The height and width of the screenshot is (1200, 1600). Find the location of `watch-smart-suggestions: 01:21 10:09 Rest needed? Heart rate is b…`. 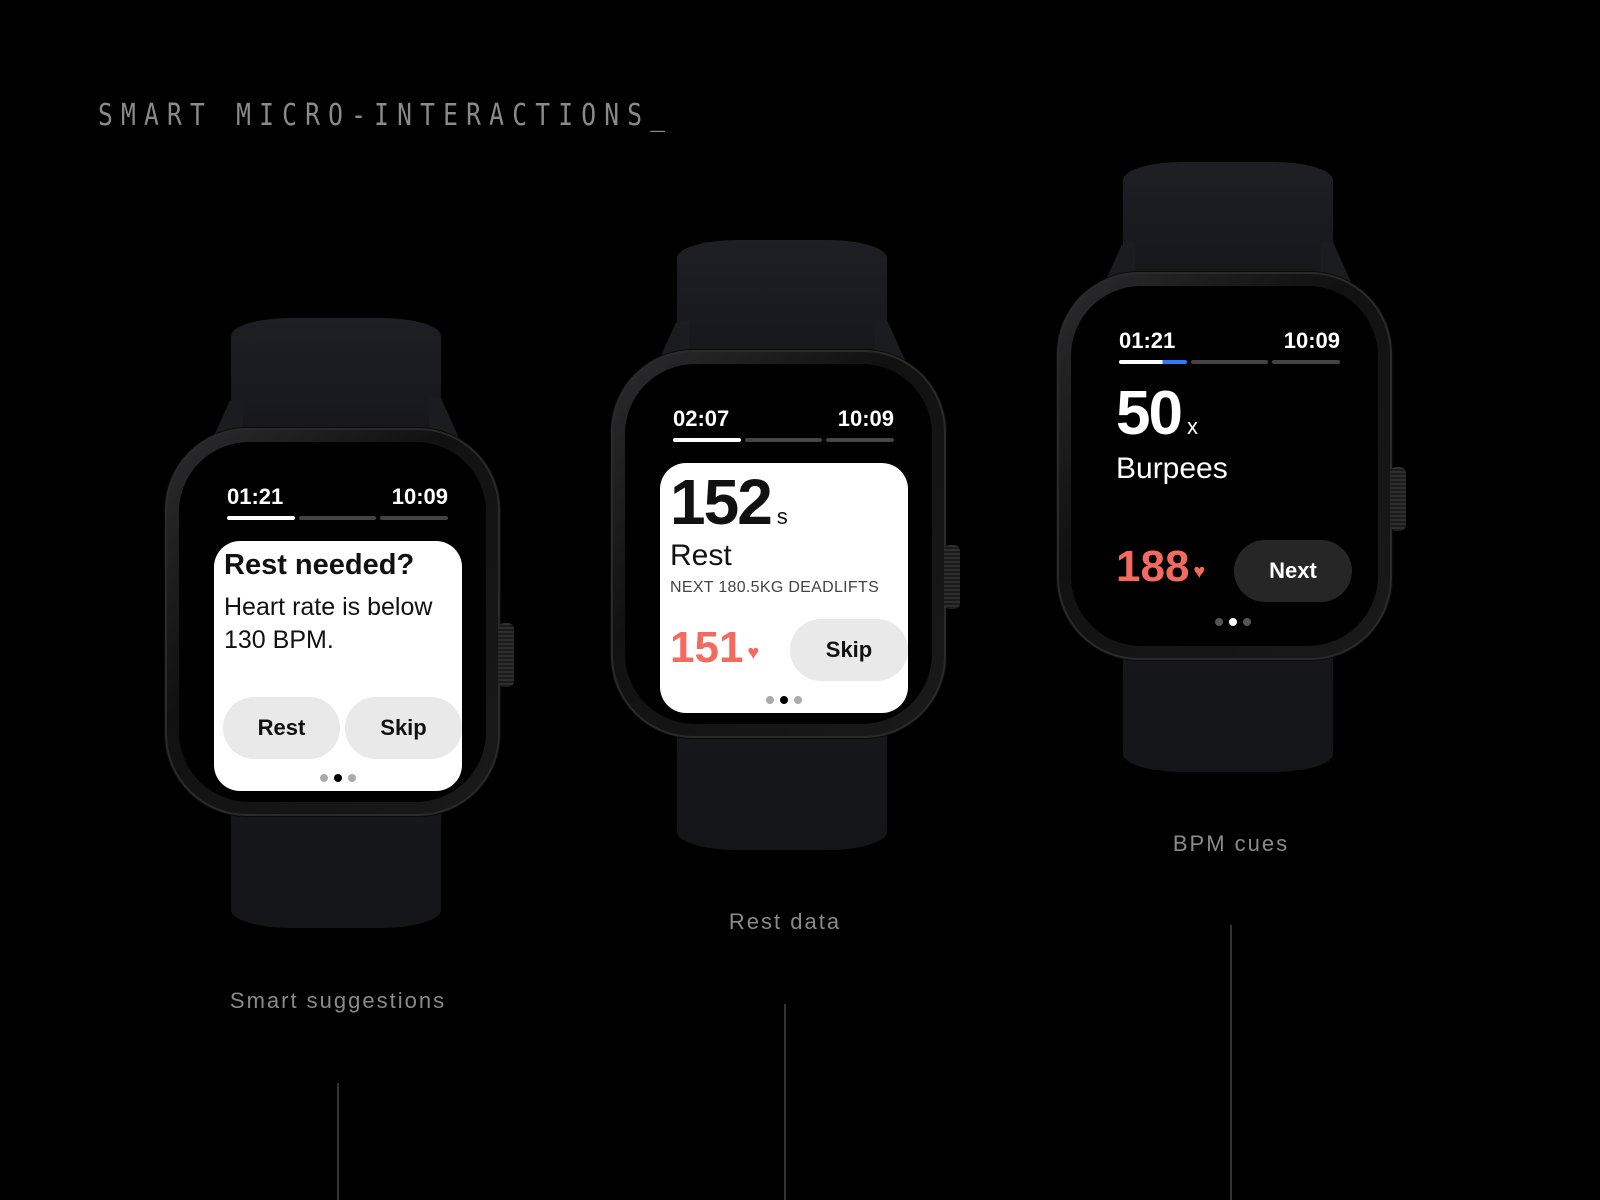

watch-smart-suggestions: 01:21 10:09 Rest needed? Heart rate is b… is located at coordinates (339, 623).